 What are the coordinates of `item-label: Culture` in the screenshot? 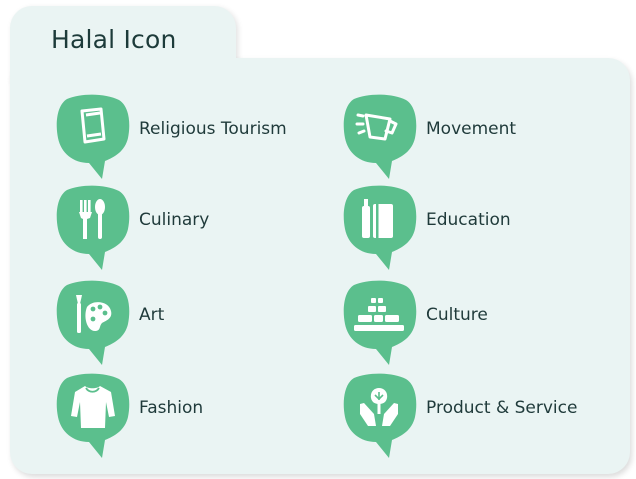 It's located at (457, 315).